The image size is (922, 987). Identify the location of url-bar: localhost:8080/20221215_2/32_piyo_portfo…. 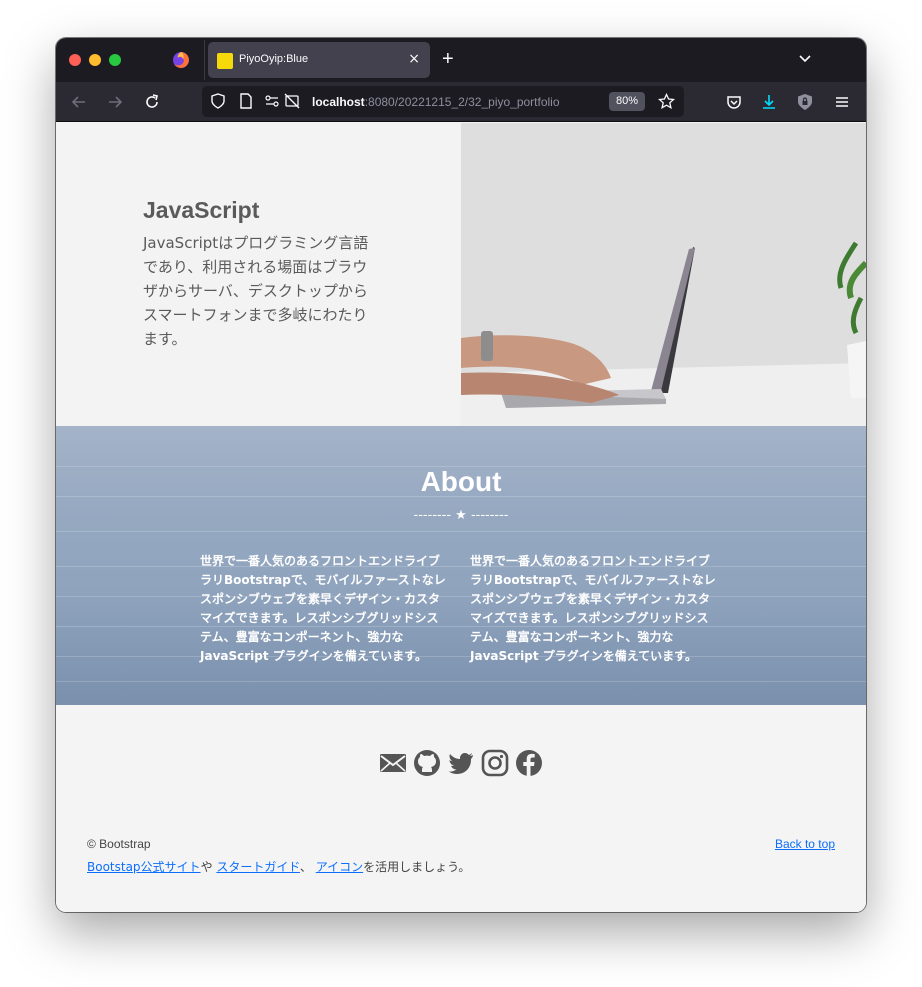
(443, 101).